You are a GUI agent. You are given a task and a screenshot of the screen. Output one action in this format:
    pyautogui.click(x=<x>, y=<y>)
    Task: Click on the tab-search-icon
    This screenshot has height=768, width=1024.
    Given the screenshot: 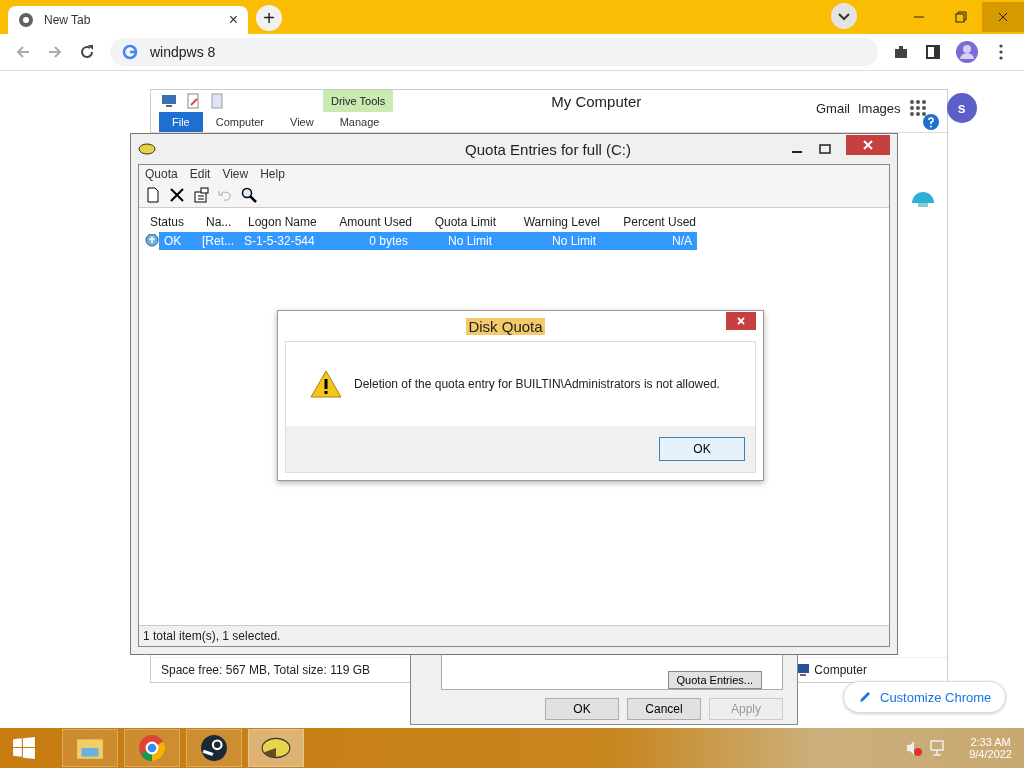 What is the action you would take?
    pyautogui.click(x=844, y=16)
    